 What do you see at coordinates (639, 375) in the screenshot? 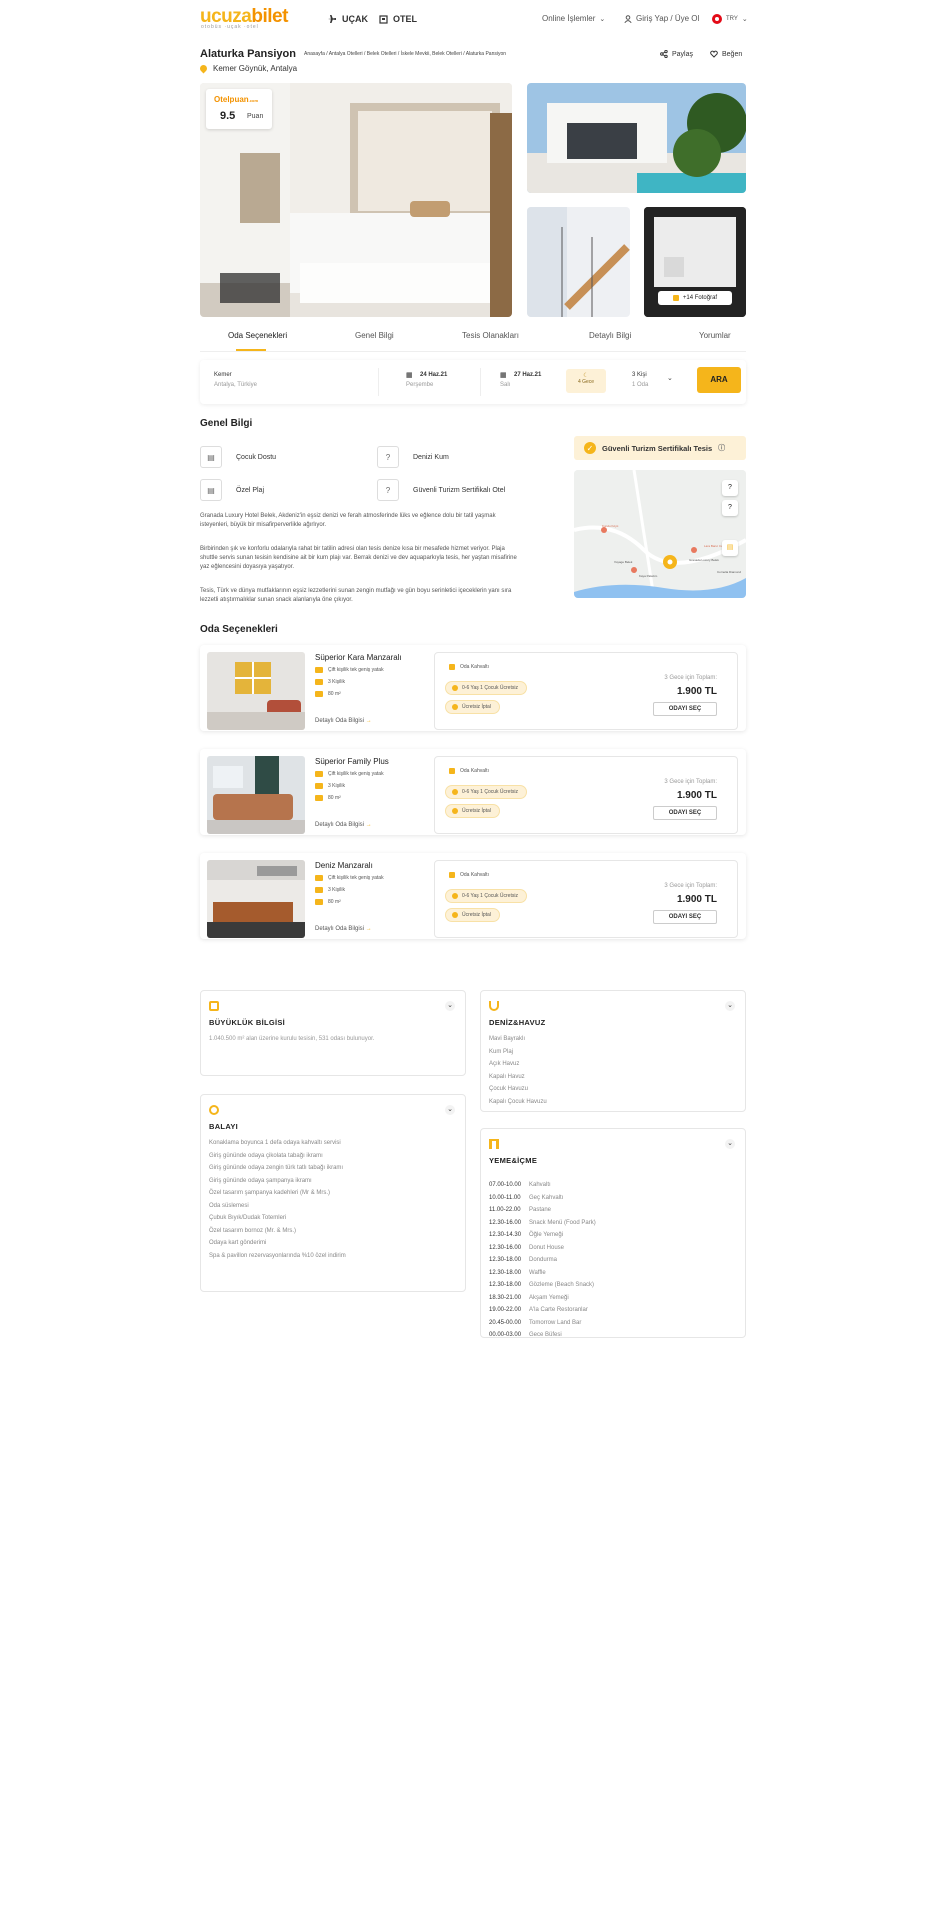
I see `guests-value: 3 Kişi` at bounding box center [639, 375].